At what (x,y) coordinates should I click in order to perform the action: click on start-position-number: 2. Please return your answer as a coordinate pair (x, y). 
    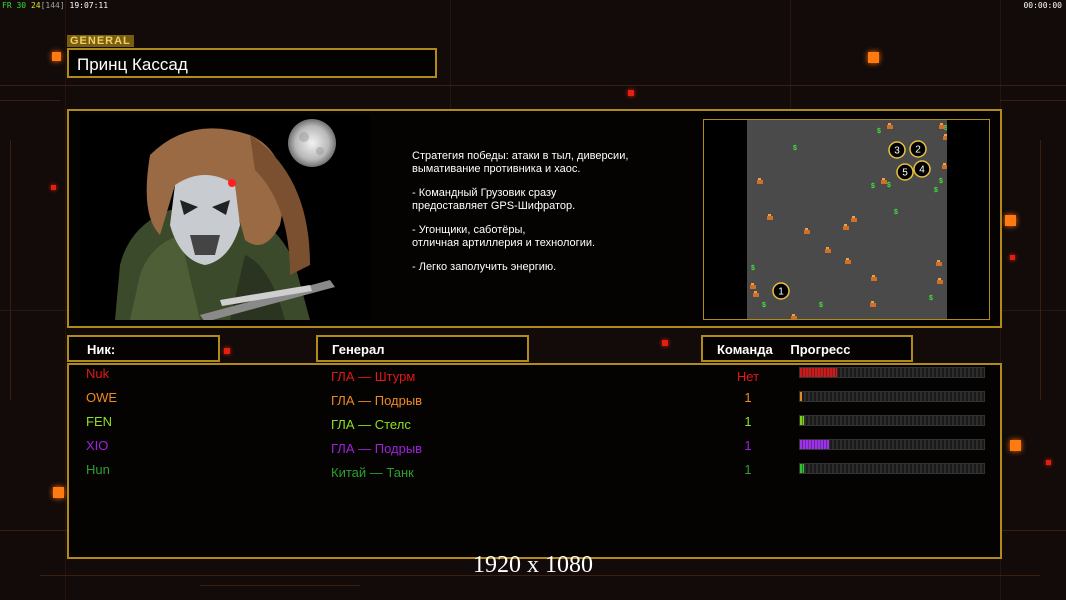
    Looking at the image, I should click on (918, 150).